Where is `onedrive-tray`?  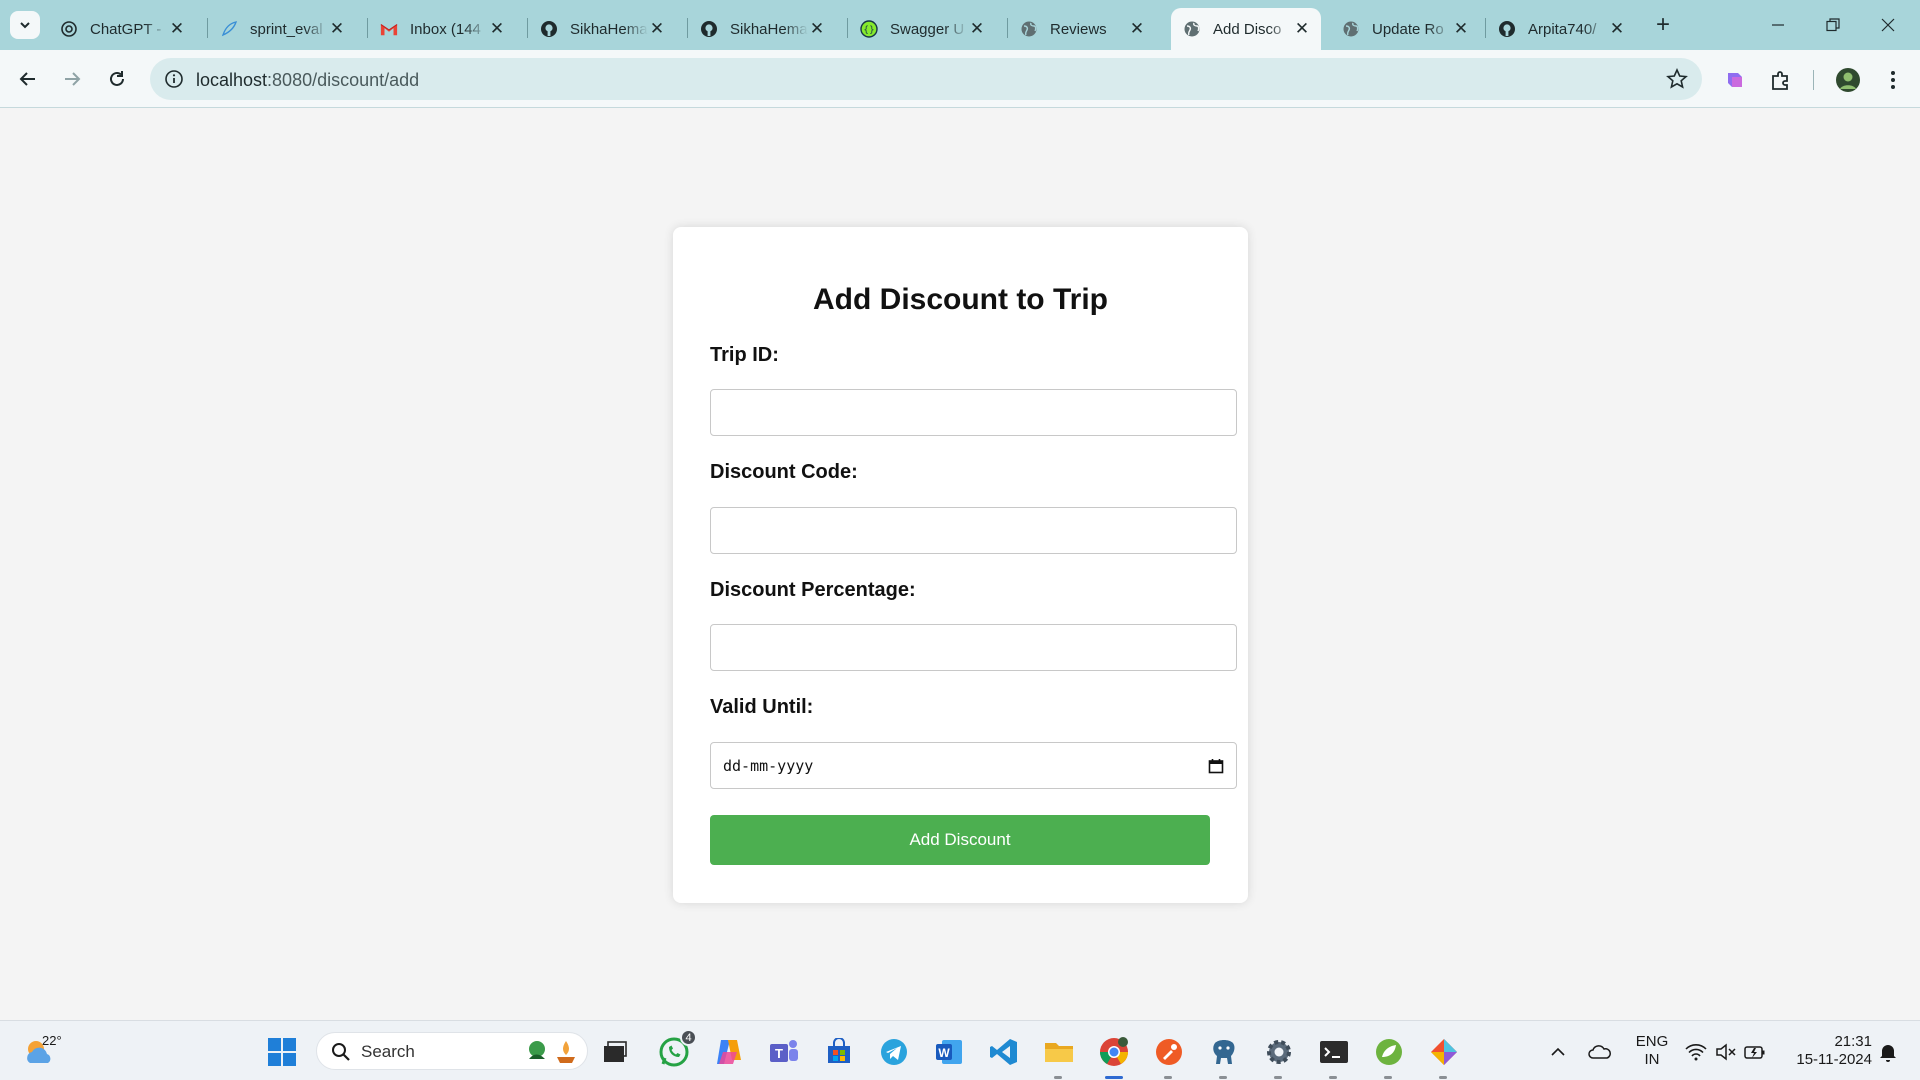
onedrive-tray is located at coordinates (1600, 1052).